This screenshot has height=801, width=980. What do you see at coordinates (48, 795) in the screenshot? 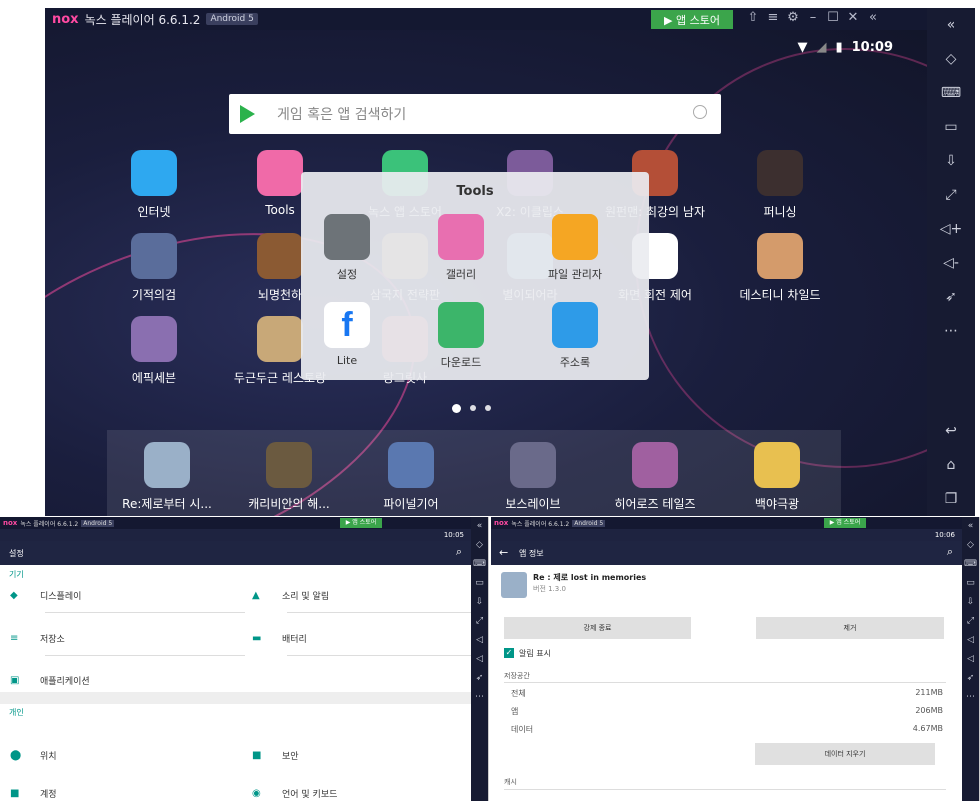
I see `setting-label: 계정` at bounding box center [48, 795].